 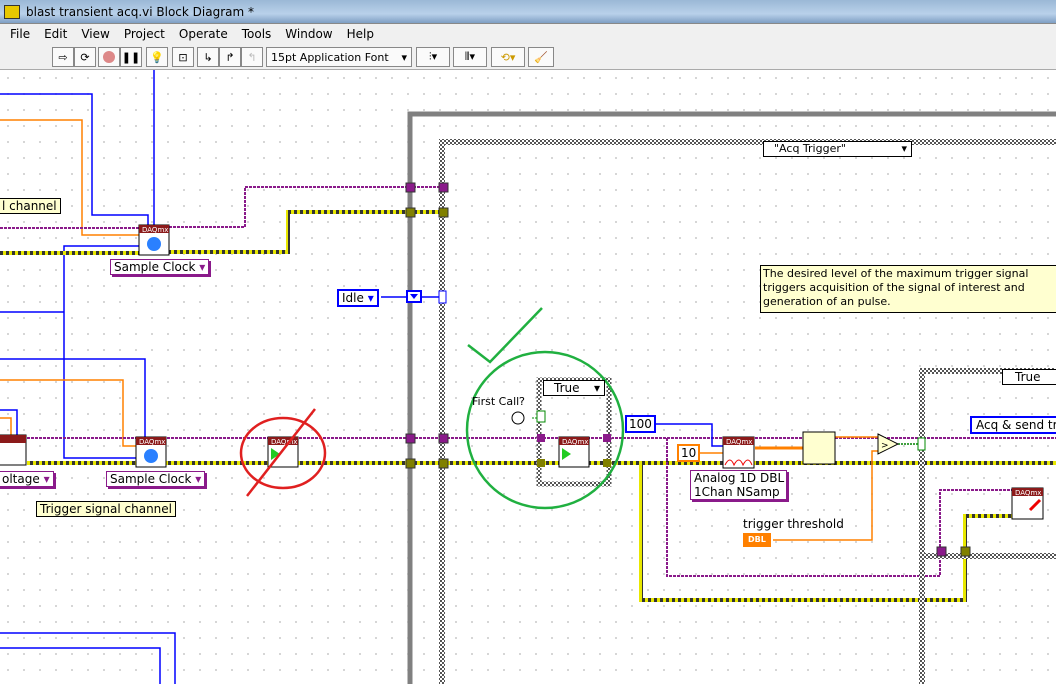 What do you see at coordinates (95, 34) in the screenshot?
I see `menu-view: View` at bounding box center [95, 34].